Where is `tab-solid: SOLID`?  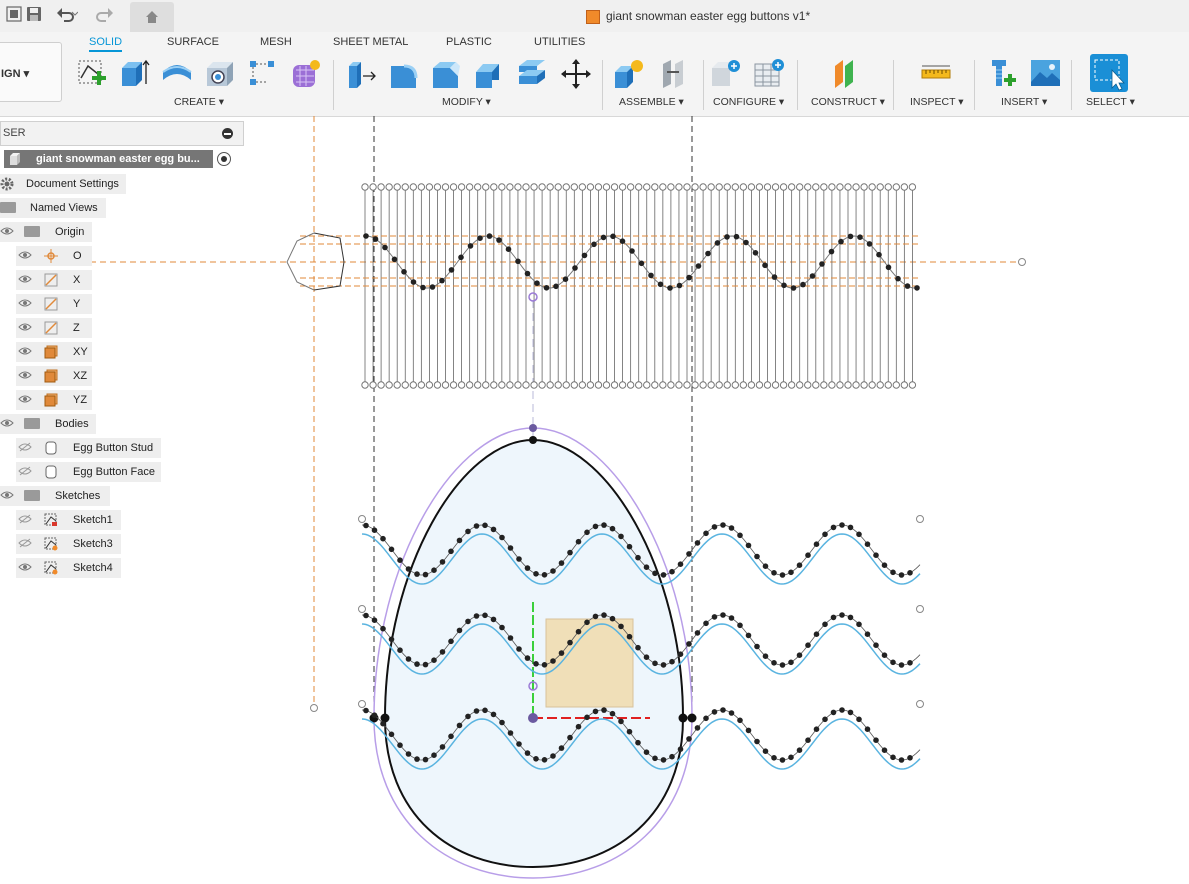
tab-solid: SOLID is located at coordinates (106, 44).